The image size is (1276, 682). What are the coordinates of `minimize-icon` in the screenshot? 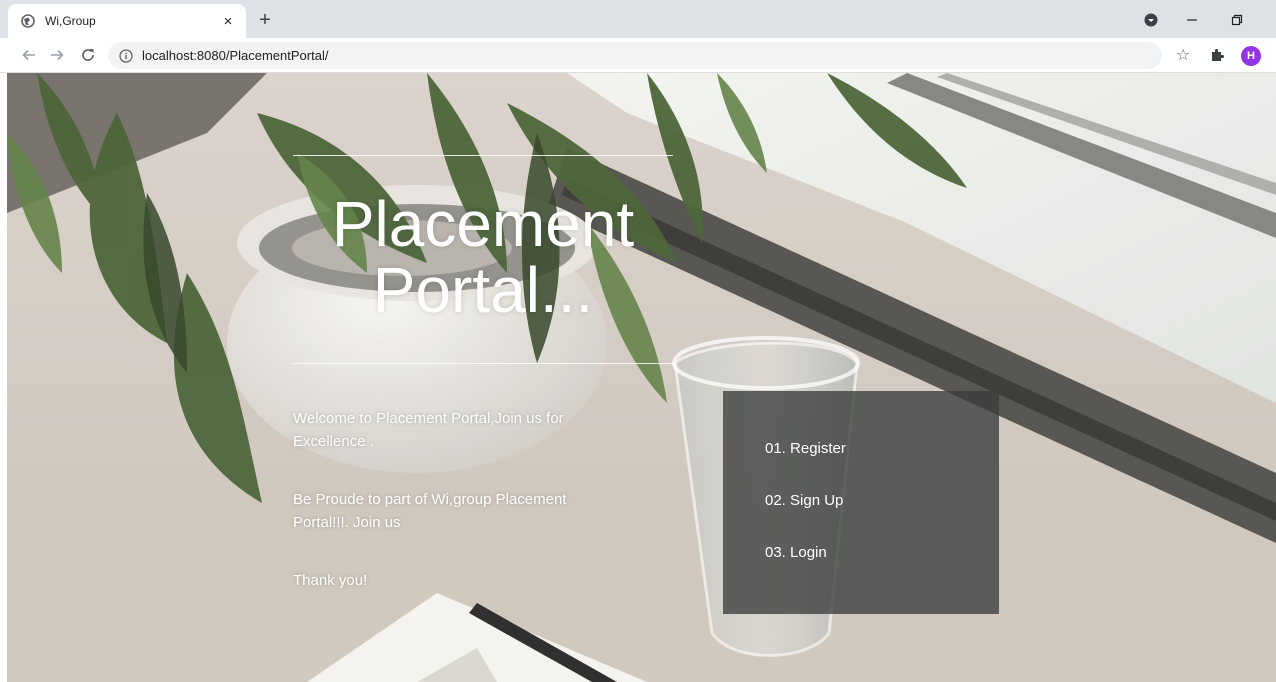 It's located at (1192, 20).